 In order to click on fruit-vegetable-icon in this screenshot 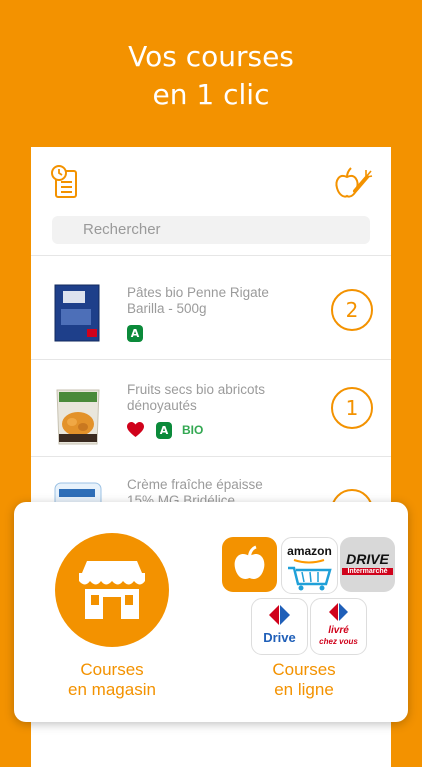, I will do `click(353, 182)`.